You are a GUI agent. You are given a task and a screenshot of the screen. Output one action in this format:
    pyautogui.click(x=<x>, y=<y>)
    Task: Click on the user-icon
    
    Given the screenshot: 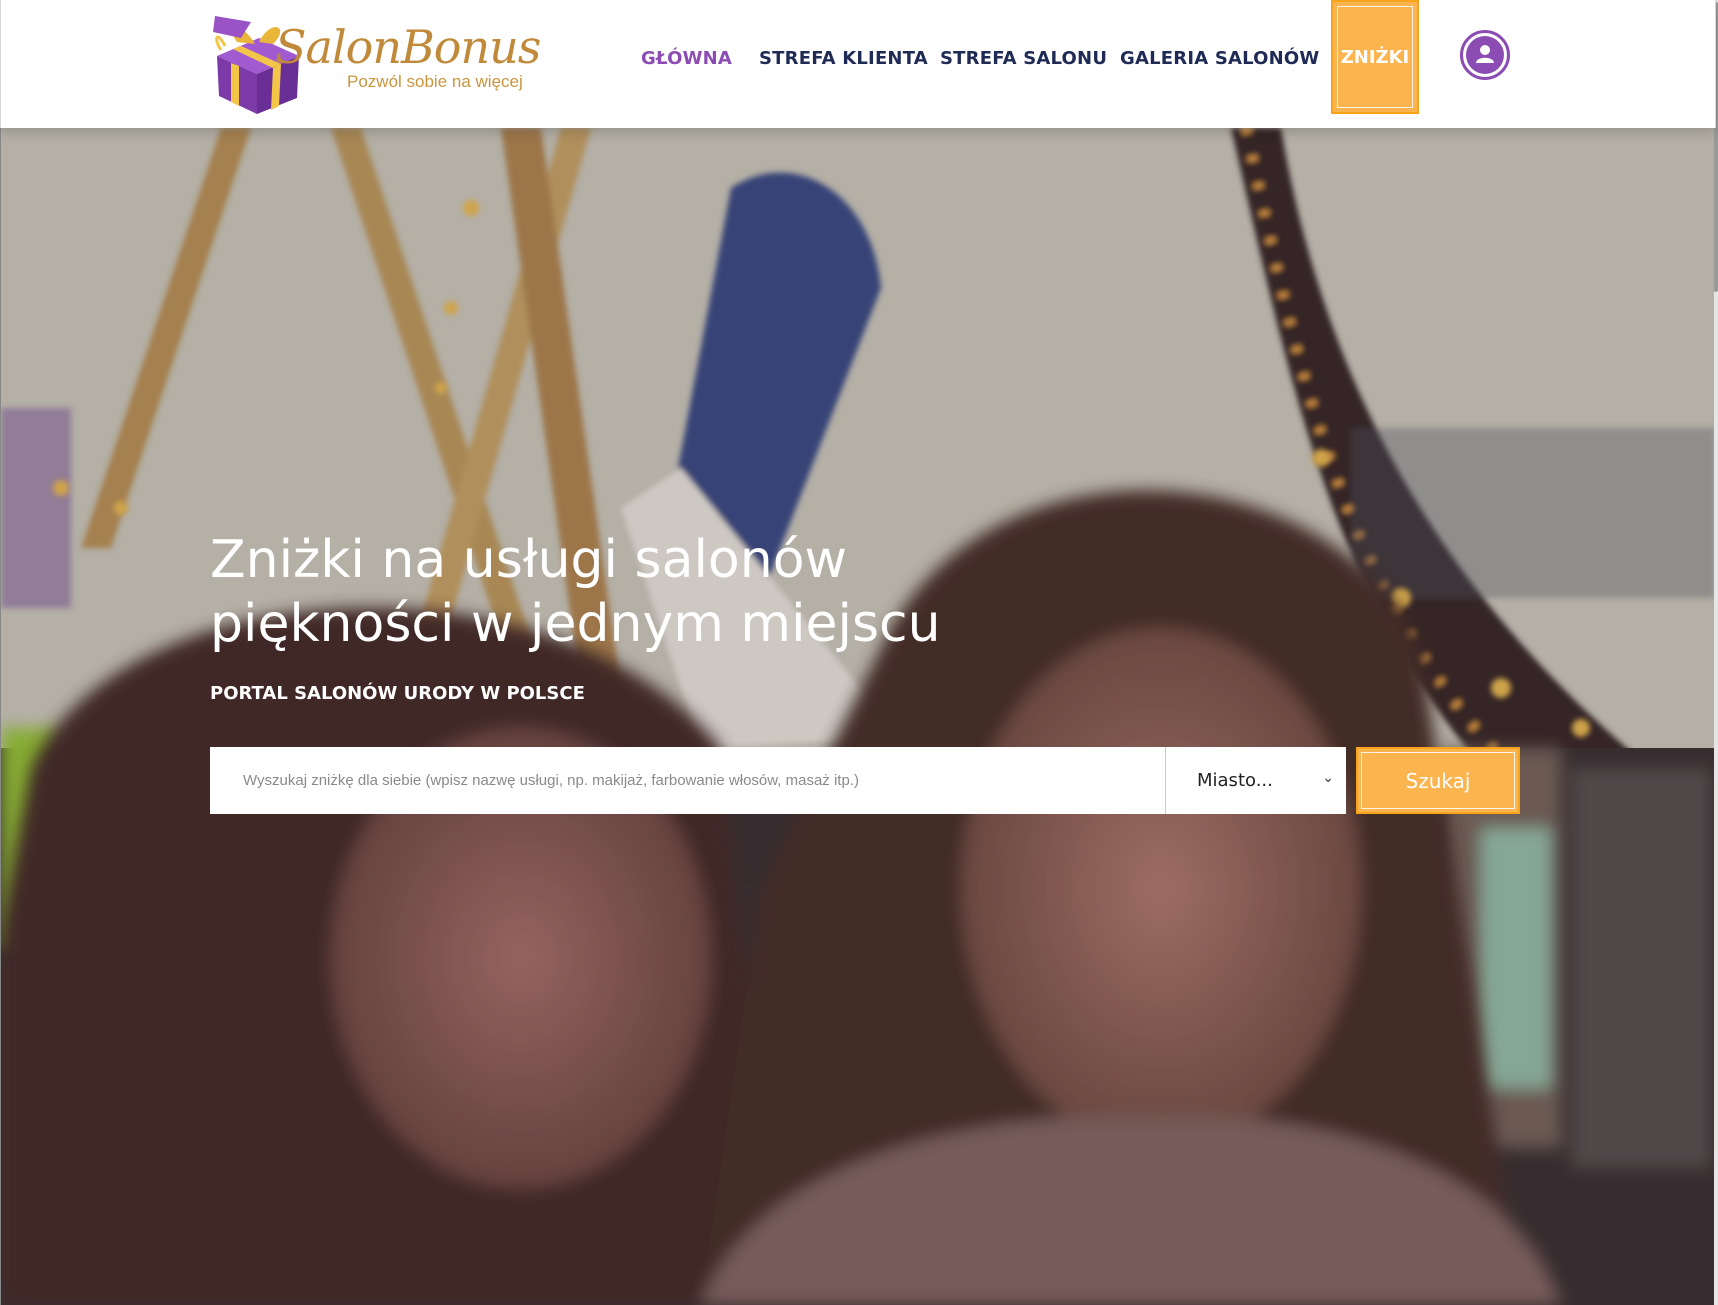 What is the action you would take?
    pyautogui.click(x=1485, y=55)
    